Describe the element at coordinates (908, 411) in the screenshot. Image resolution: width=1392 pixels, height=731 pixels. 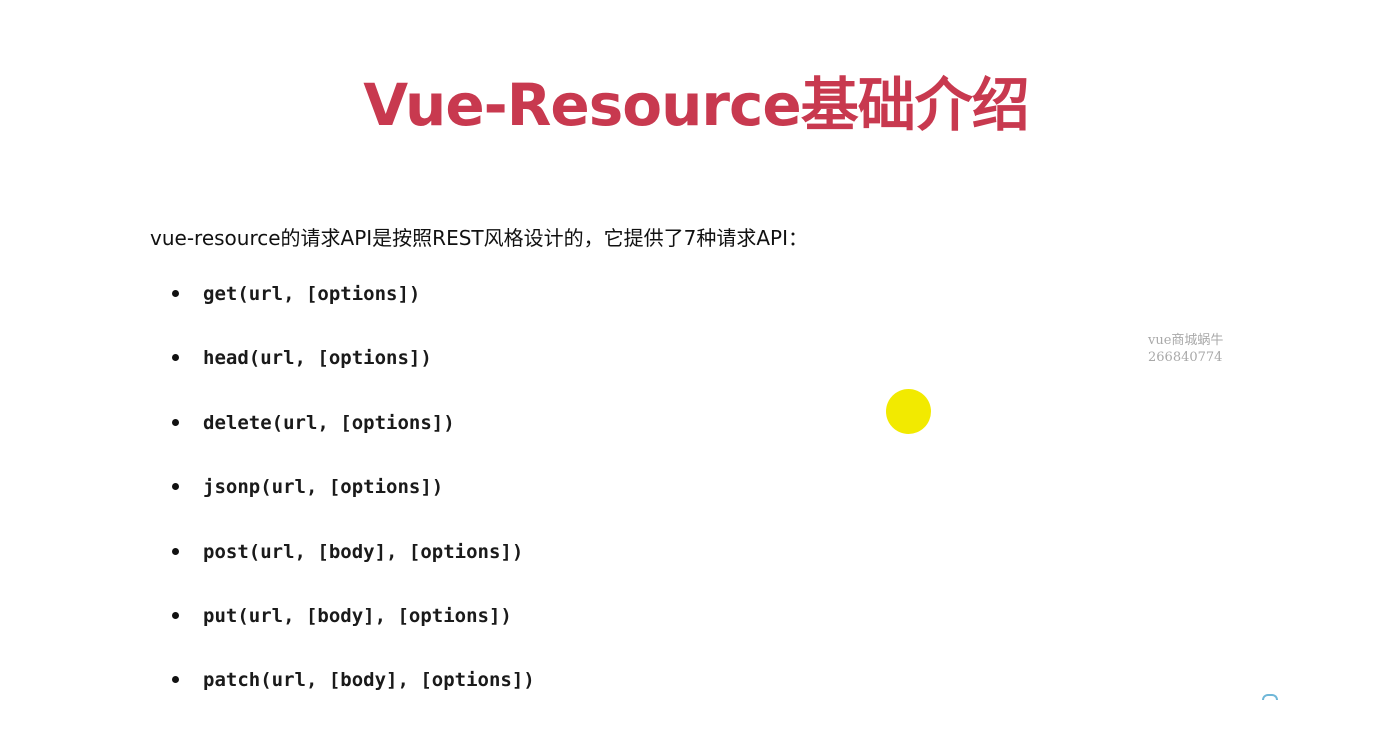
I see `cursor-highlight-icon` at that location.